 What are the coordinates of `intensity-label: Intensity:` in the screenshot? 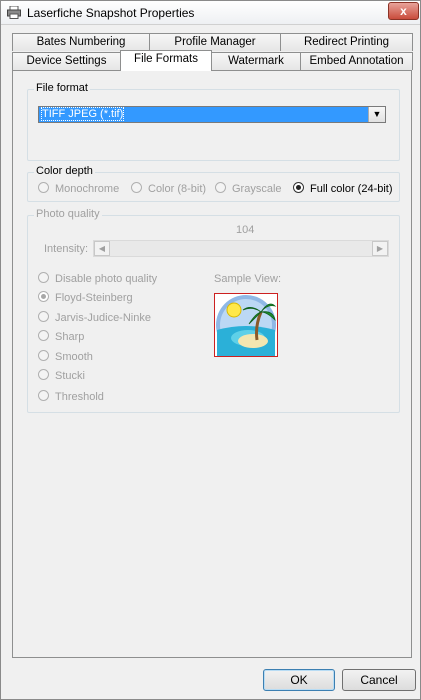 It's located at (66, 249).